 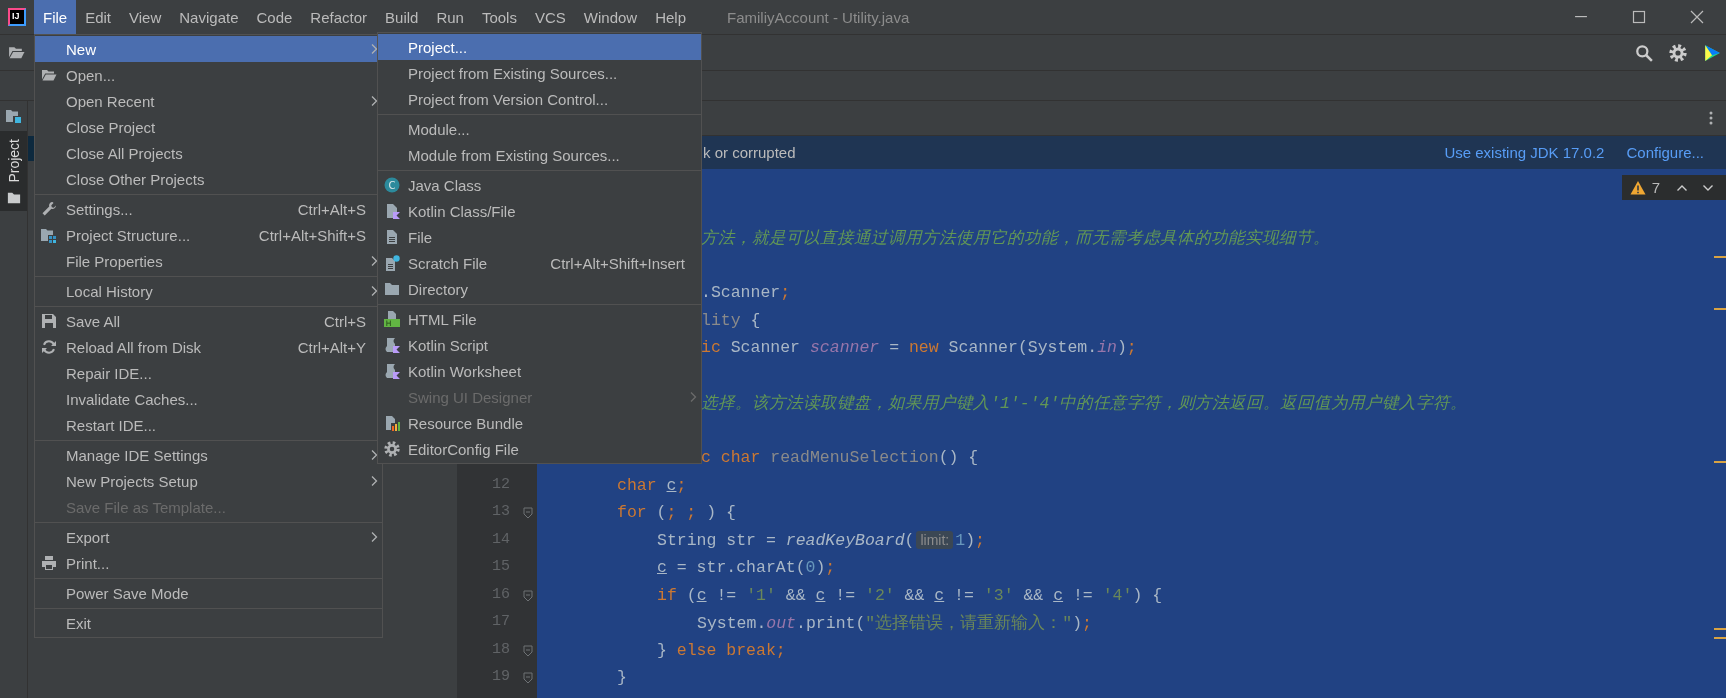 I want to click on code-line: 方法，就是可以直接通过调用方法使用它的功能，而无需考虑具体的功能实现细节。, so click(x=1015, y=238).